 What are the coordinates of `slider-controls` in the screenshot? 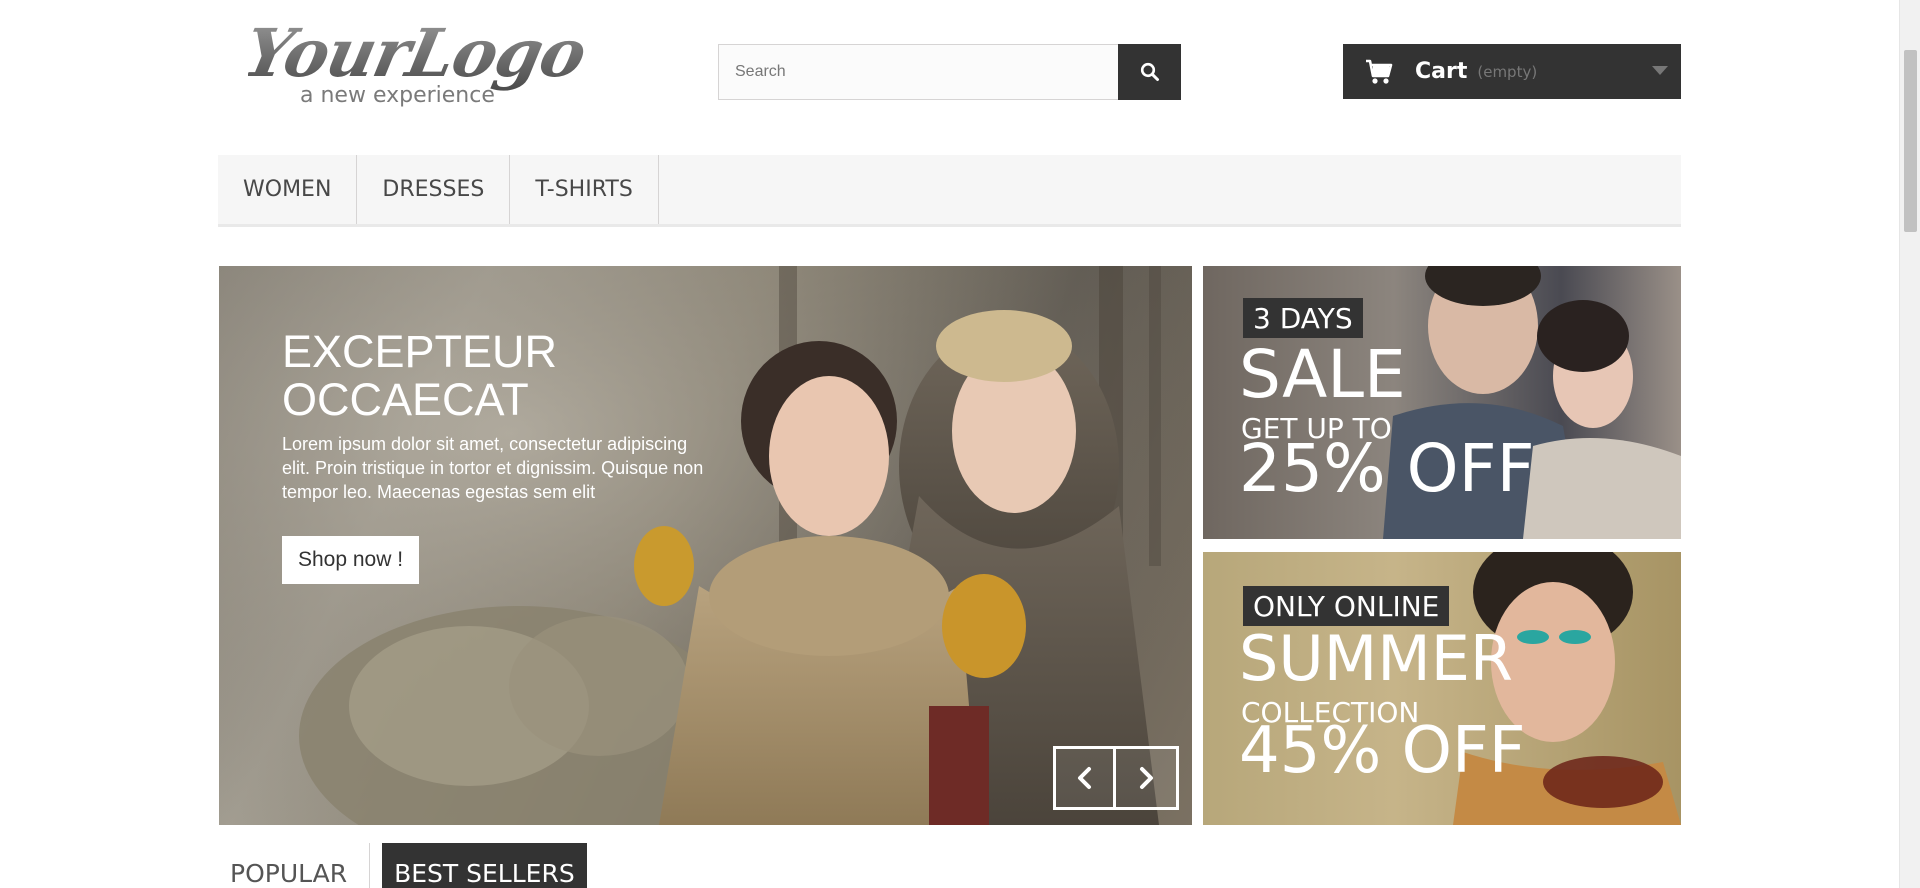 It's located at (1116, 778).